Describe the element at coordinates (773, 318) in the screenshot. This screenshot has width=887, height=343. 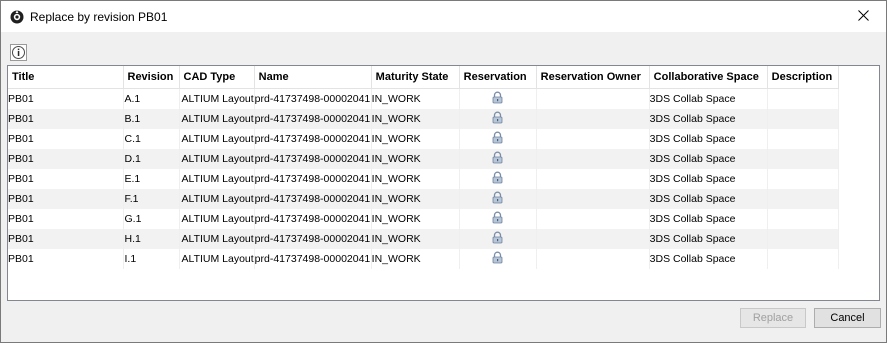
I see `replace-button: Replace` at that location.